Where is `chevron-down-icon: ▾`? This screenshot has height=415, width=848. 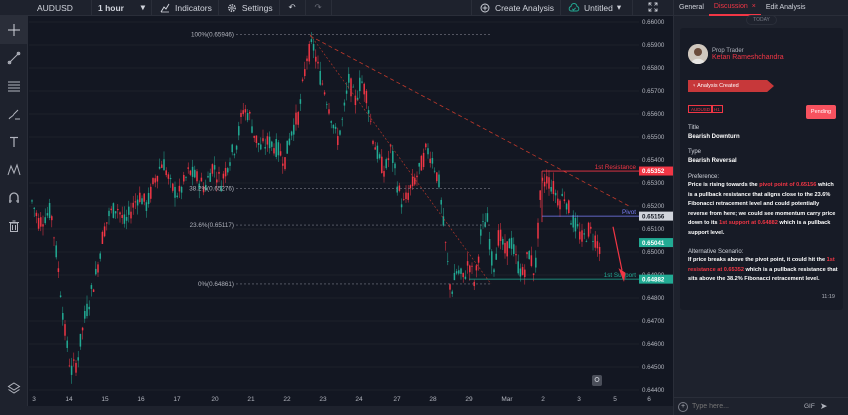 chevron-down-icon: ▾ is located at coordinates (142, 7).